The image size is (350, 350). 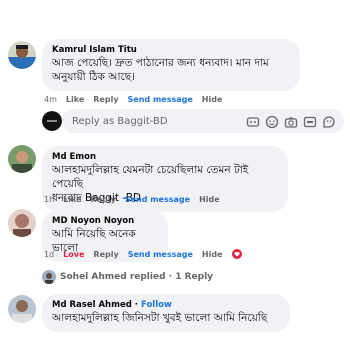 What do you see at coordinates (105, 221) in the screenshot?
I see `commenter-name: MD Noyon Noyon` at bounding box center [105, 221].